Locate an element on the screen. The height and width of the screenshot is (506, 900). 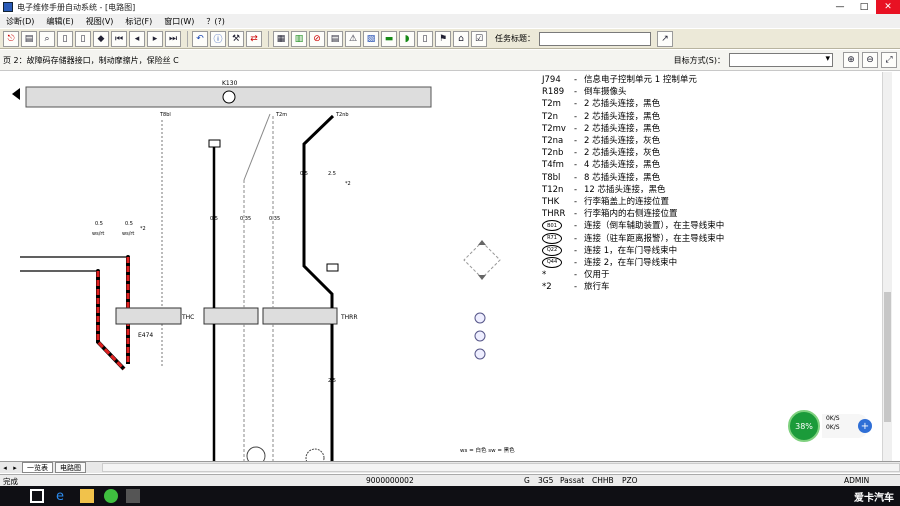
browser-icon is located at coordinates (111, 496).